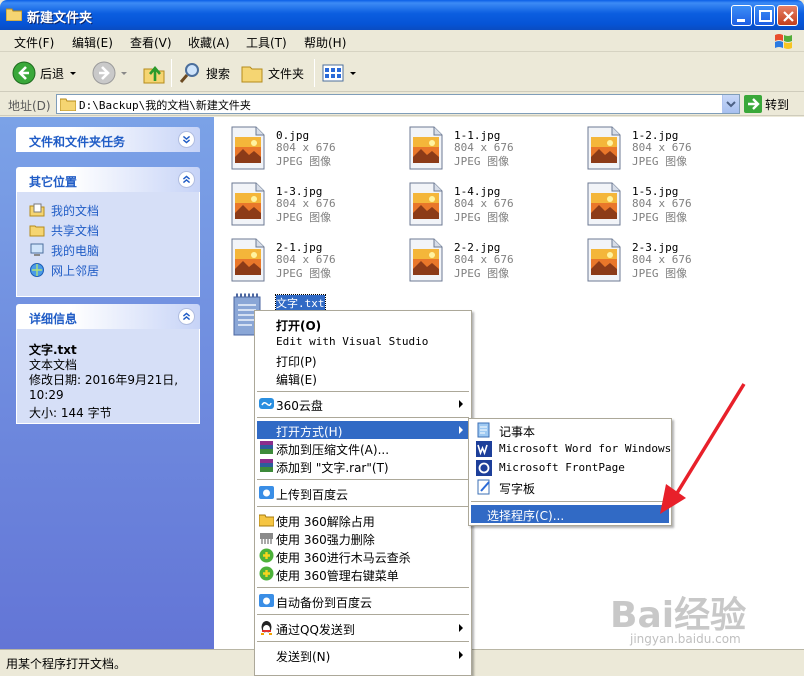  What do you see at coordinates (44, 73) in the screenshot?
I see `back-button: 后退` at bounding box center [44, 73].